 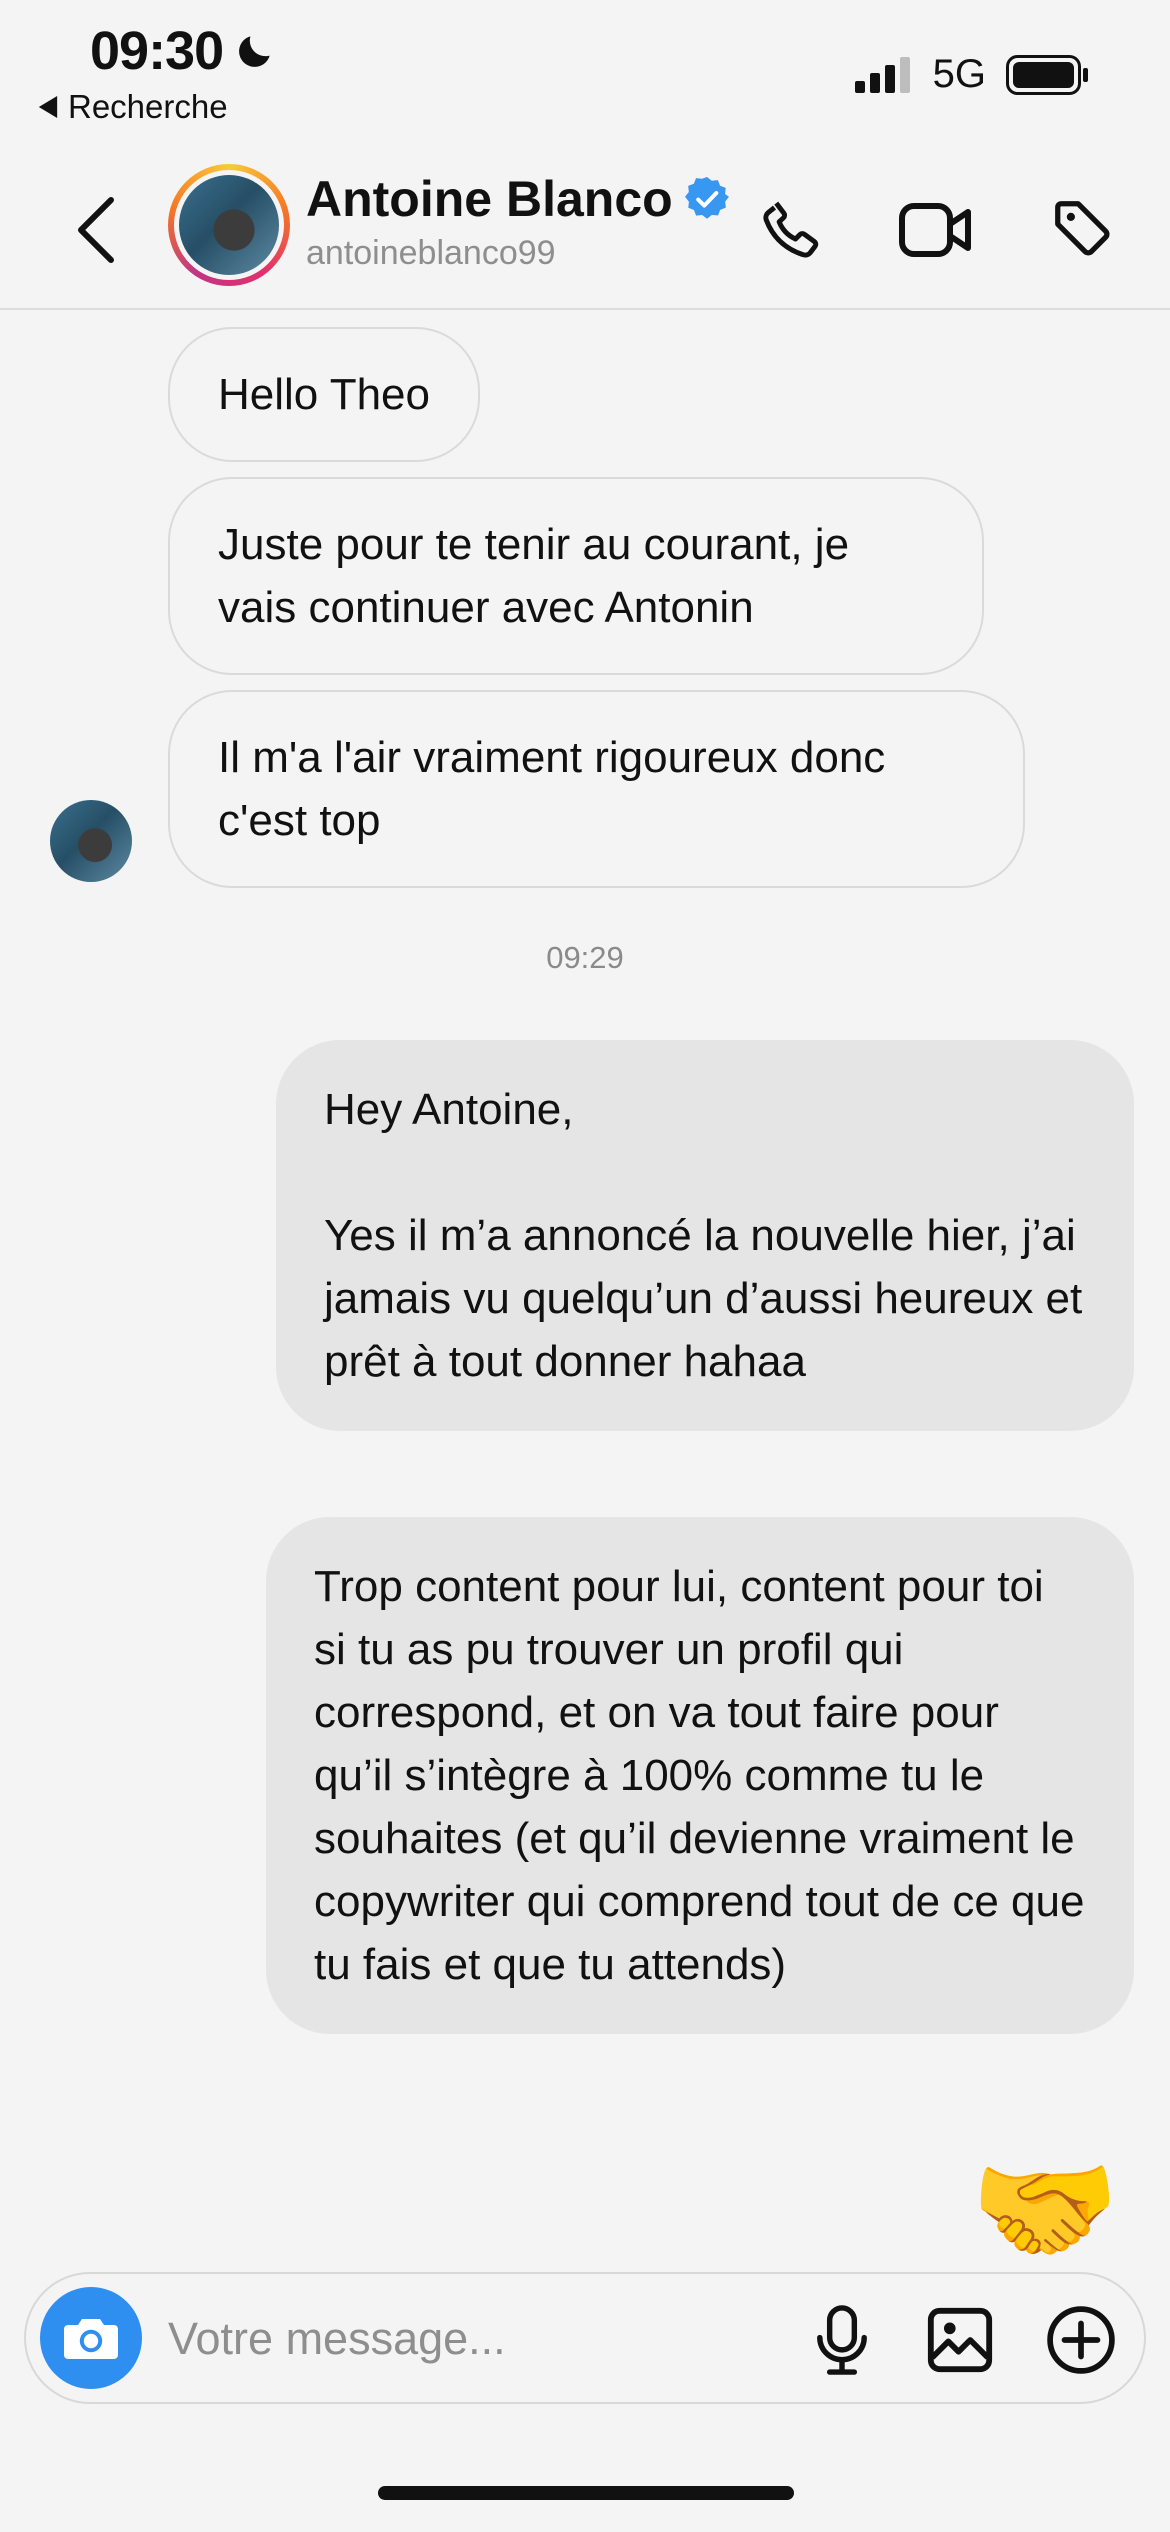 I want to click on more-options-button, so click(x=1081, y=2340).